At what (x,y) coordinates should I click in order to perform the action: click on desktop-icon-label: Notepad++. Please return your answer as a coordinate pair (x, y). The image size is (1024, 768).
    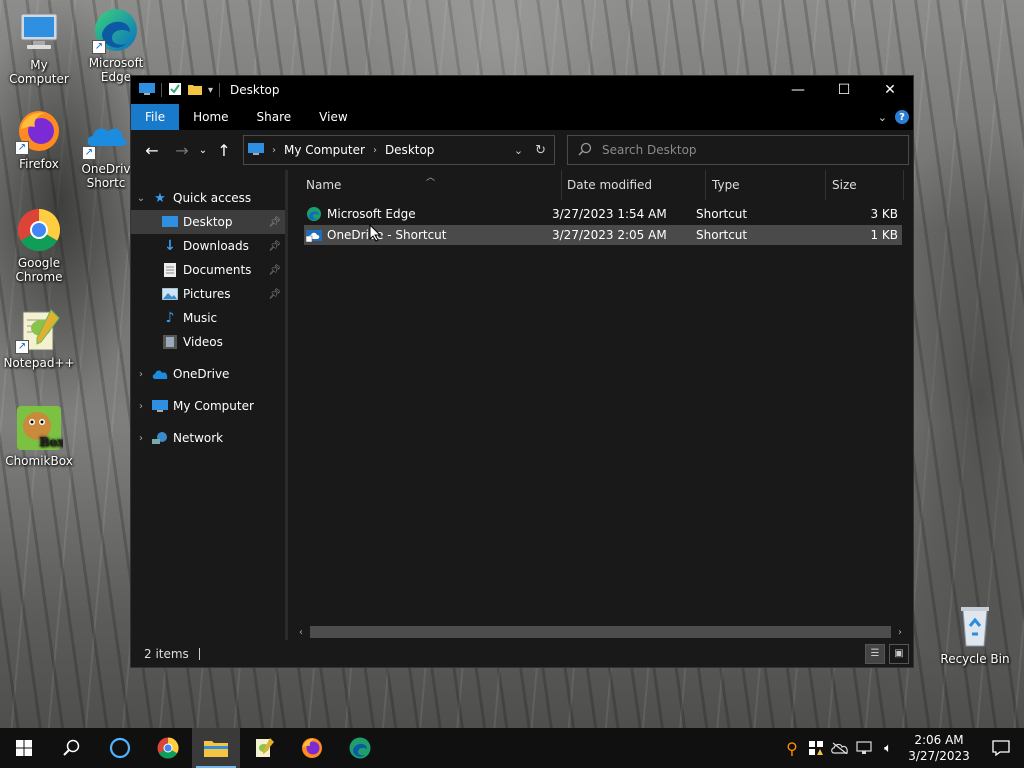
    Looking at the image, I should click on (39, 363).